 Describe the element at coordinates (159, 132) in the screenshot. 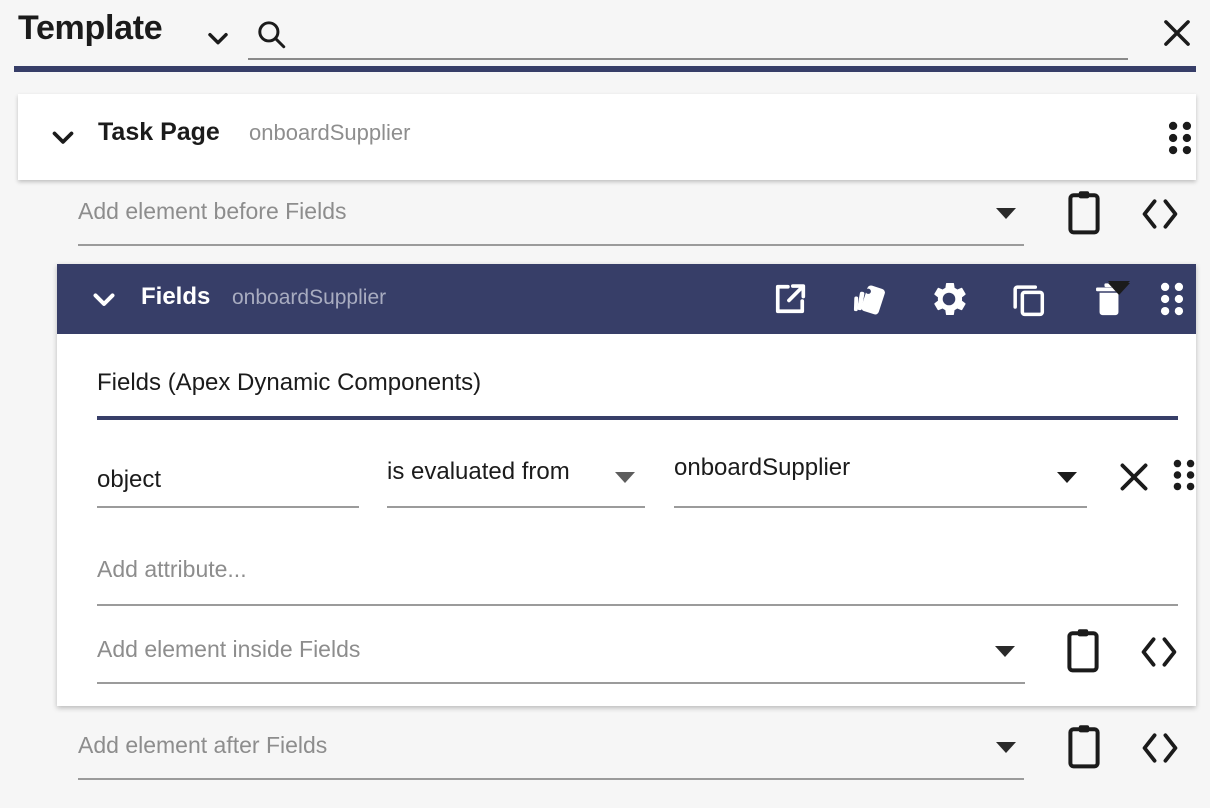

I see `task-page-title: Task Page` at that location.